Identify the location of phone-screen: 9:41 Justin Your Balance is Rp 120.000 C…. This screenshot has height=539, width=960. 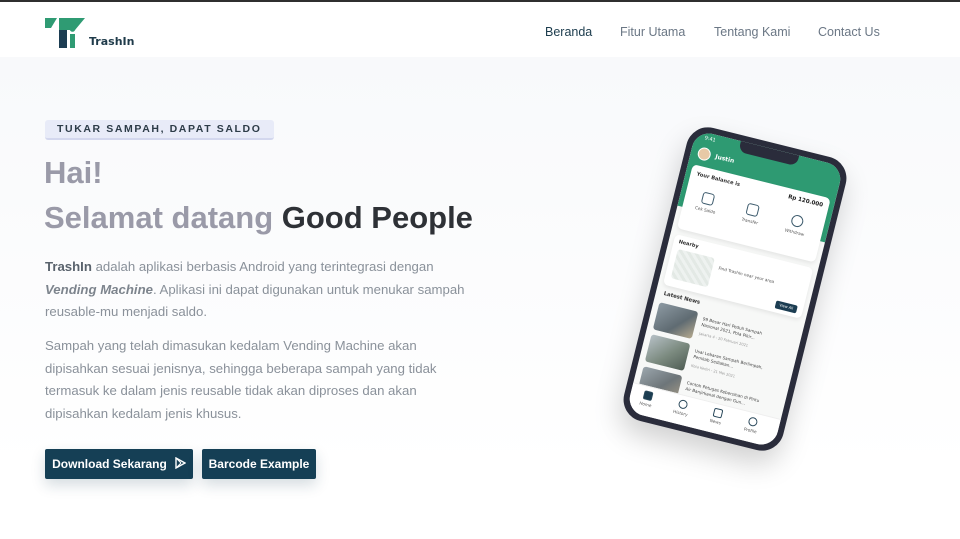
(735, 289).